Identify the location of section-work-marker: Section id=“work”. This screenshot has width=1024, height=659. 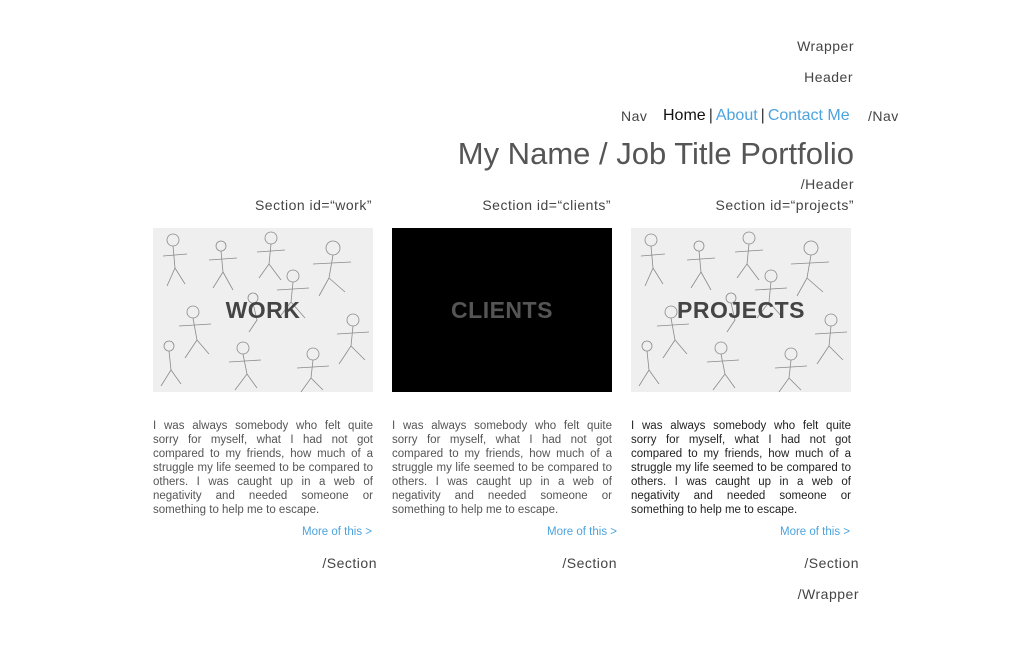
(313, 205).